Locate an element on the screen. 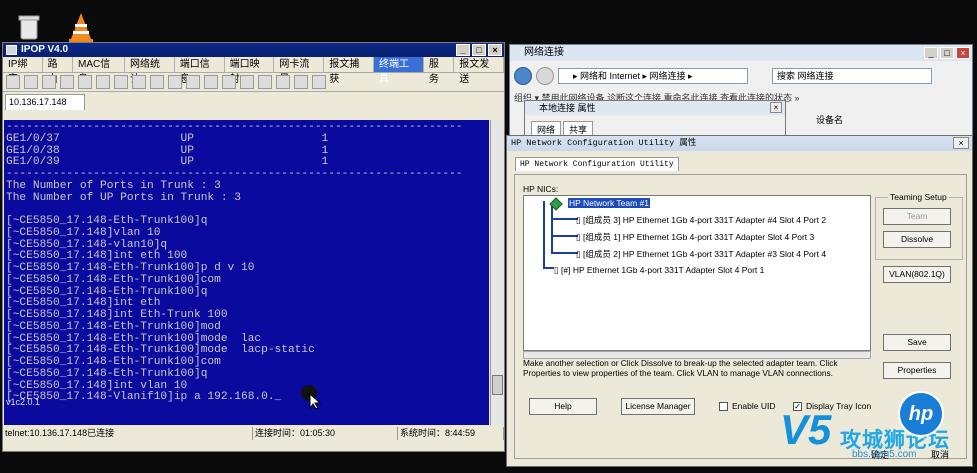  tool-record-icon is located at coordinates (193, 82).